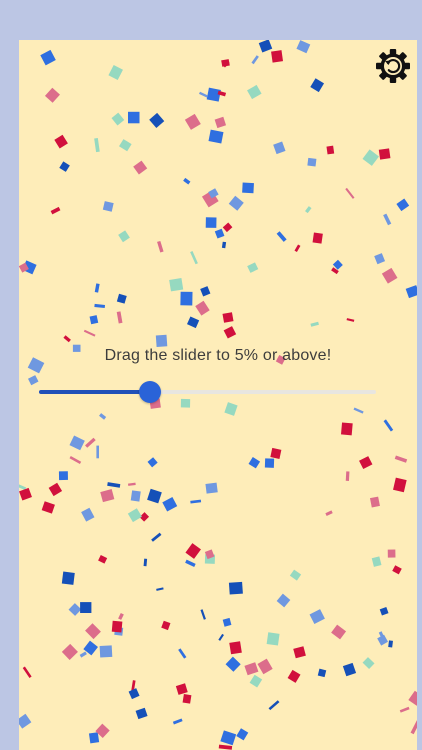 The image size is (422, 750). Describe the element at coordinates (95, 392) in the screenshot. I see `slider-fill` at that location.